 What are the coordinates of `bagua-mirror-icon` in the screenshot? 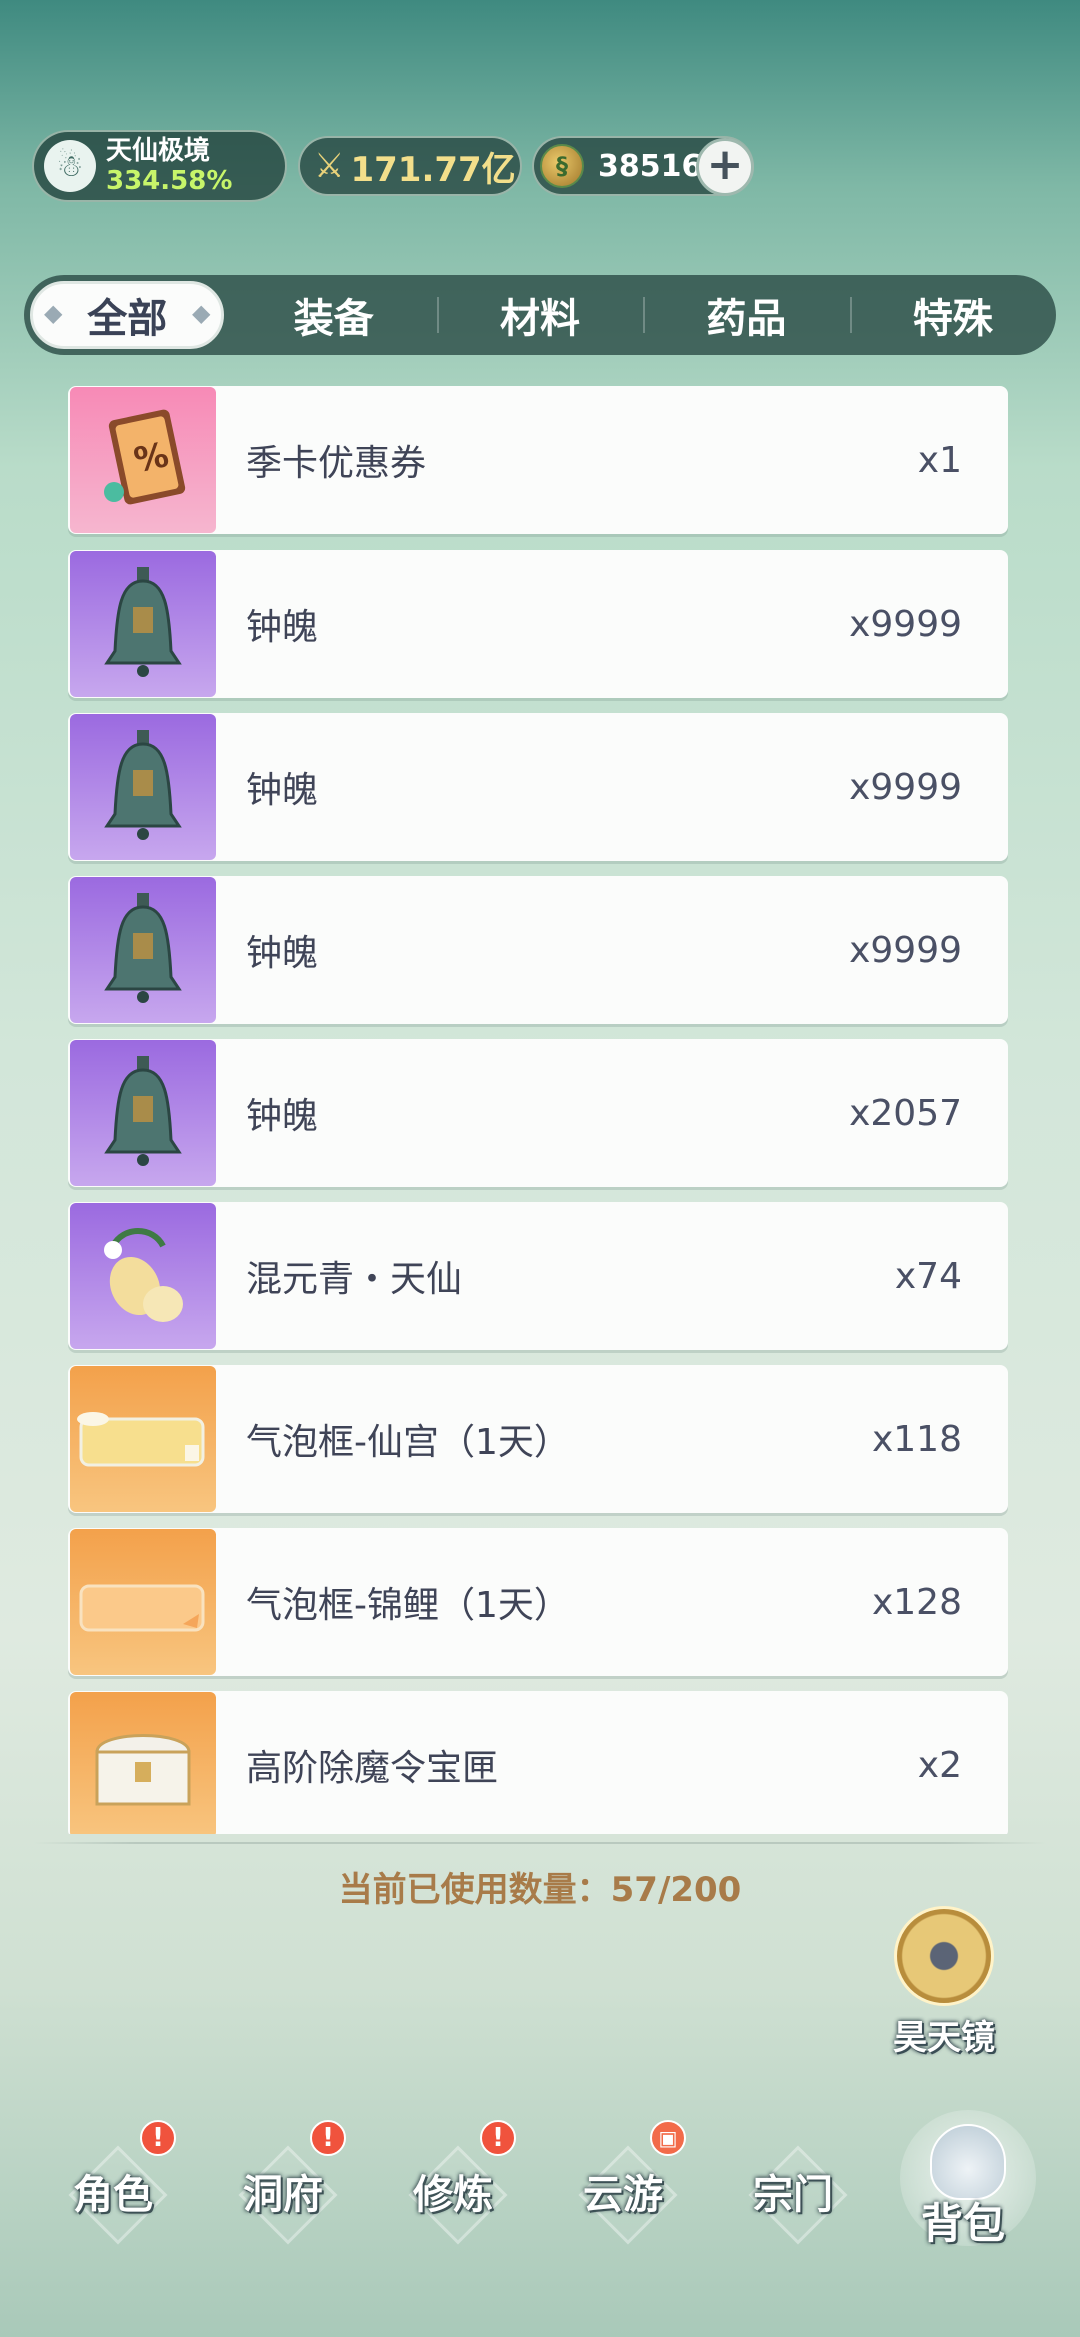 It's located at (944, 1956).